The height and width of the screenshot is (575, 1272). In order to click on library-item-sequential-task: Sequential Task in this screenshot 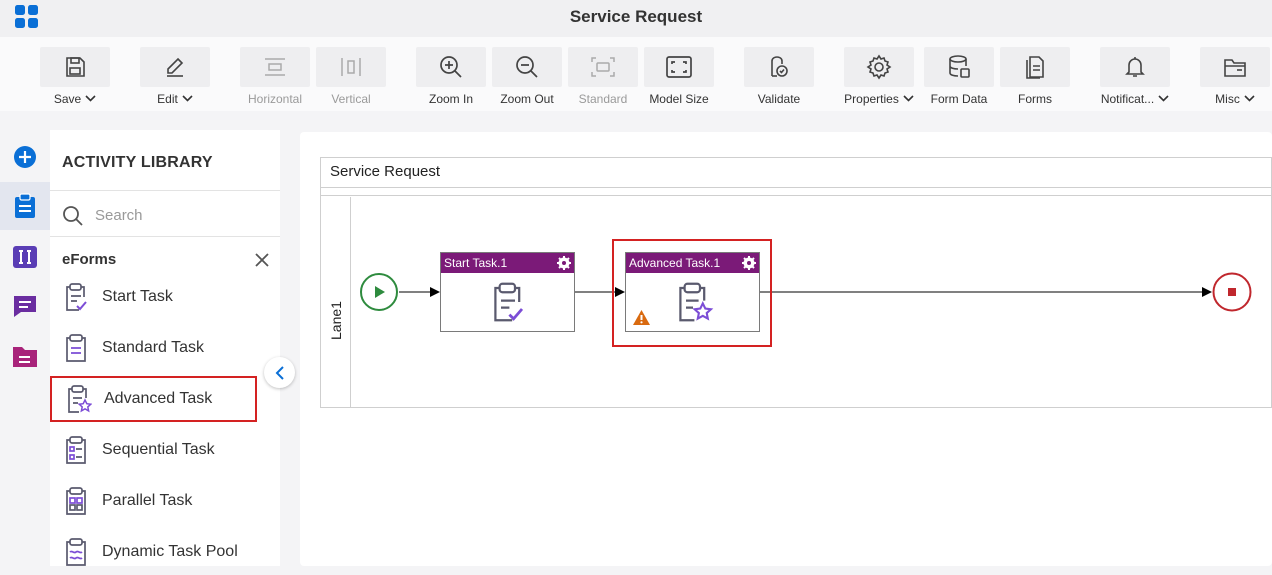, I will do `click(153, 450)`.